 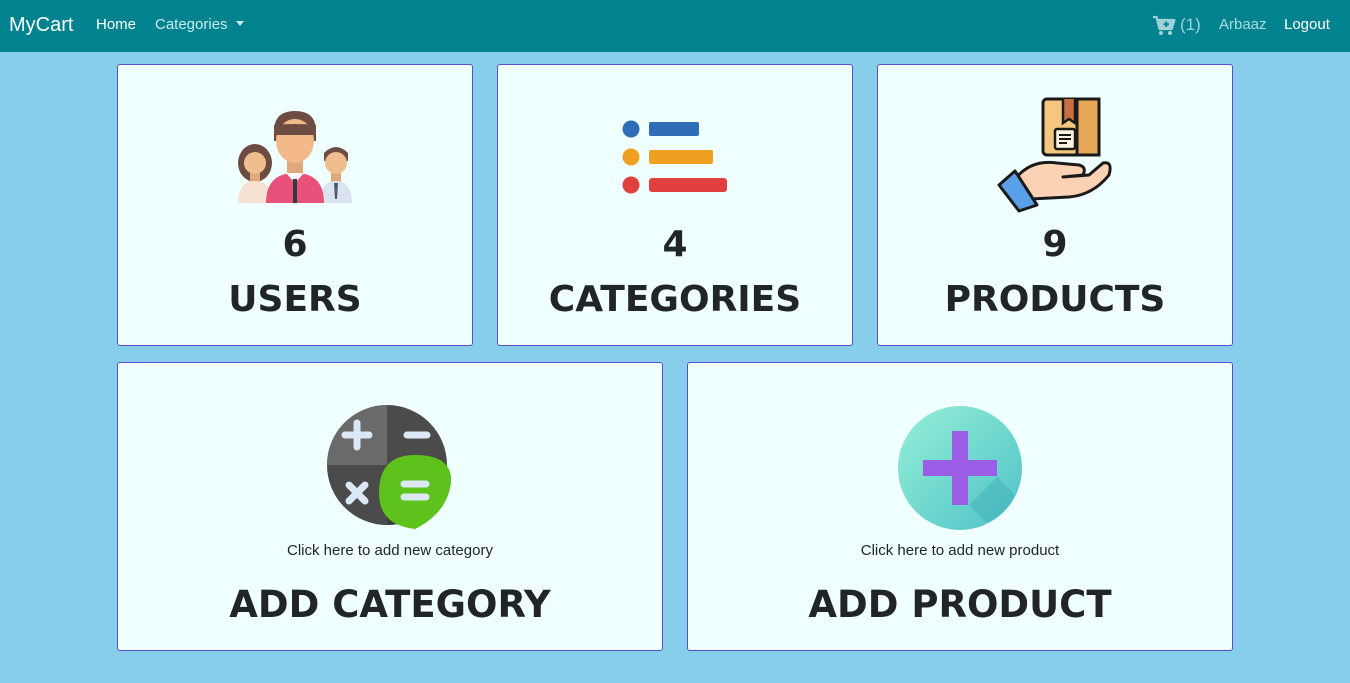 What do you see at coordinates (390, 550) in the screenshot?
I see `add-category-description: Click here to add new category` at bounding box center [390, 550].